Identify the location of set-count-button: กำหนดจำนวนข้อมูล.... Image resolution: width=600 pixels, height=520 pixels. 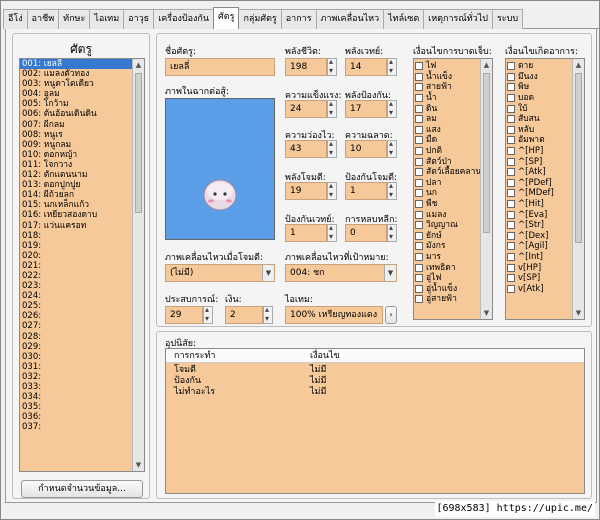
(82, 489).